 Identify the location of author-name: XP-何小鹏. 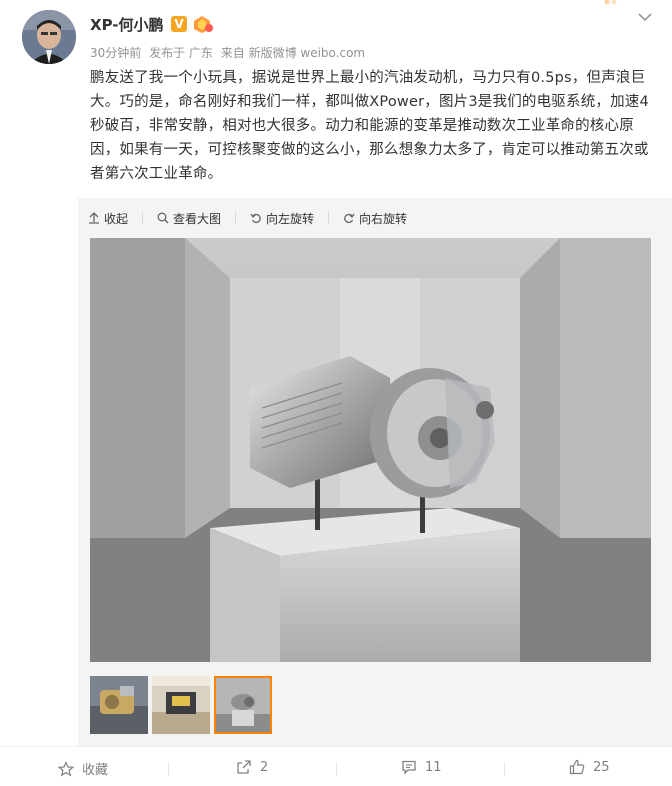
(127, 24).